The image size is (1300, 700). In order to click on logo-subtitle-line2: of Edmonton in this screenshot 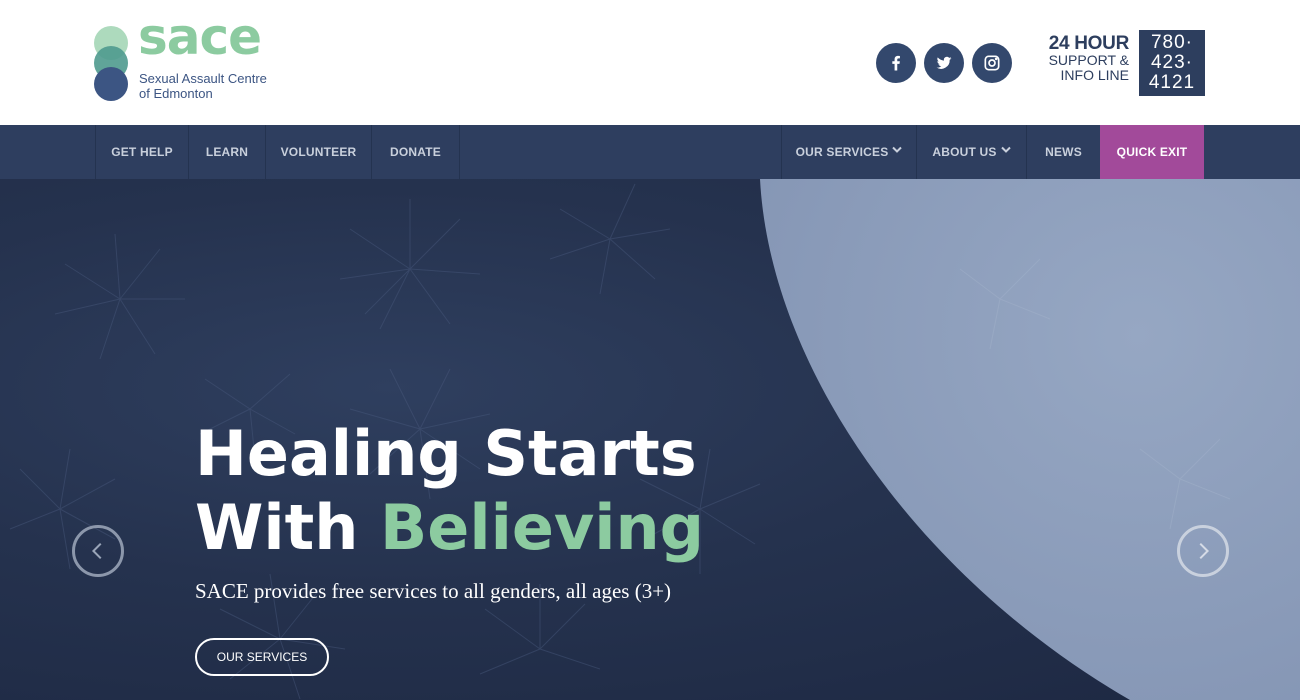, I will do `click(176, 93)`.